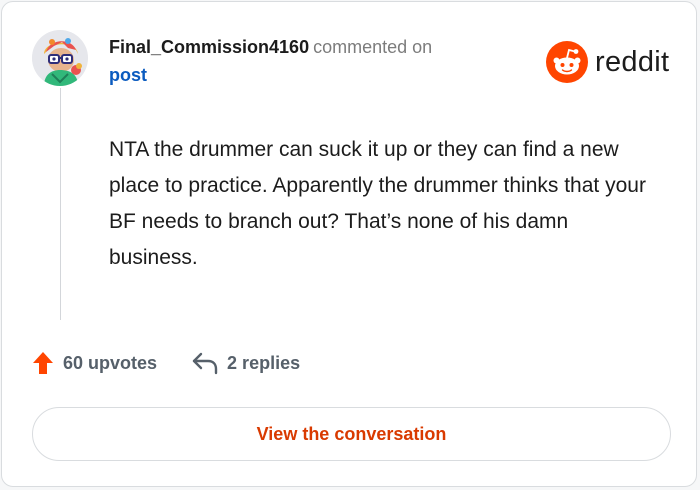 Image resolution: width=700 pixels, height=490 pixels. I want to click on upvotes-count: 60 upvotes, so click(110, 362).